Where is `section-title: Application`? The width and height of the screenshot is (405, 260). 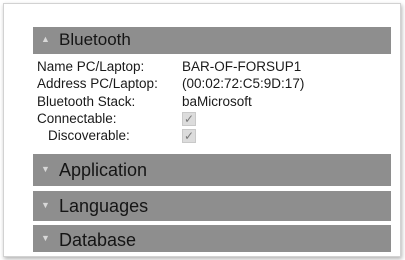 section-title: Application is located at coordinates (103, 170).